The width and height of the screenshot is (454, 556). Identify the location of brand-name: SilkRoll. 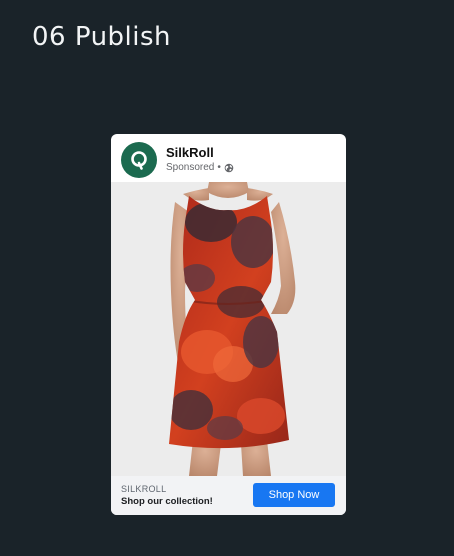
(190, 152).